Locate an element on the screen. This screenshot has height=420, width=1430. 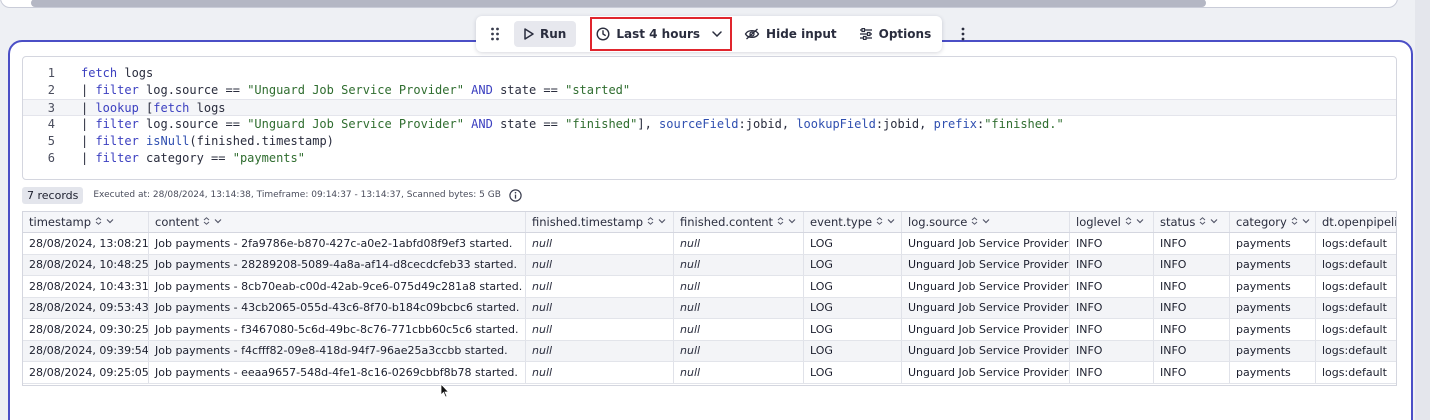
table-cell: 28/08/2024, 13:08:21 is located at coordinates (86, 243).